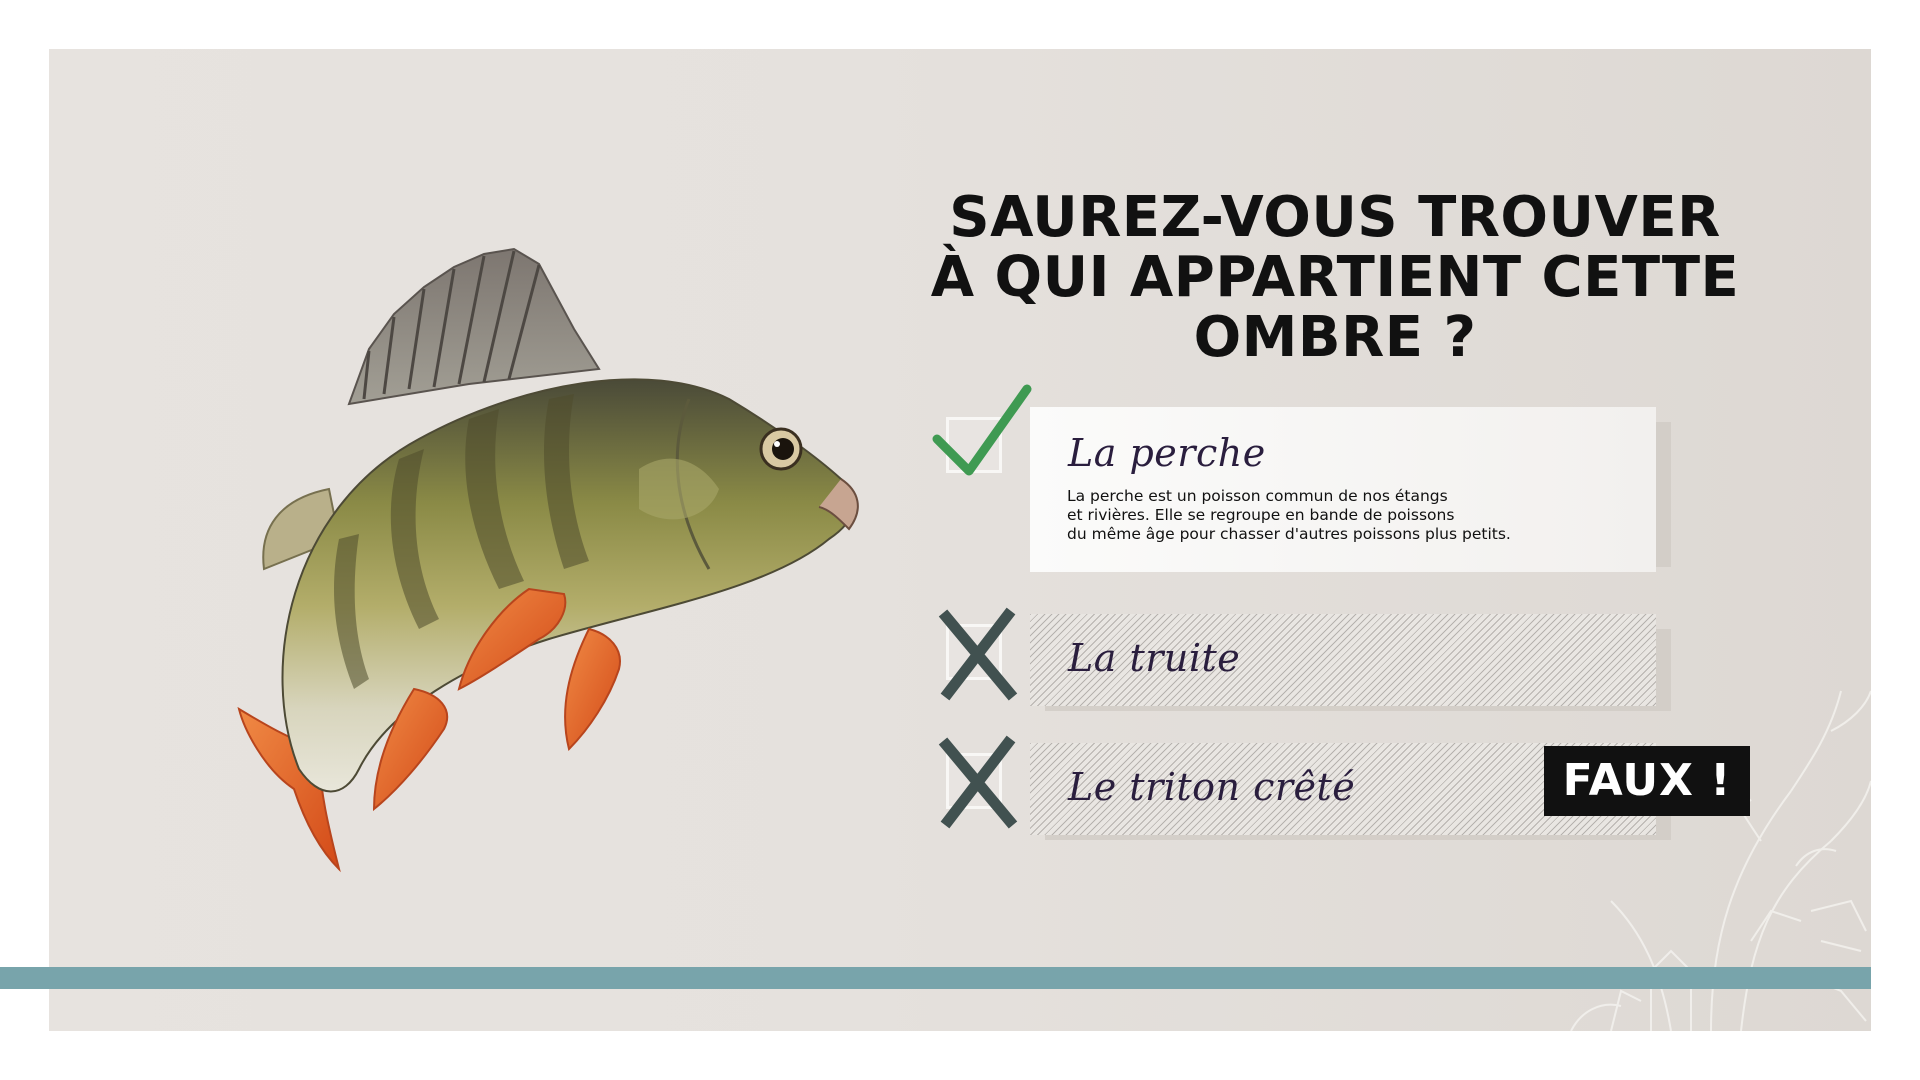 The width and height of the screenshot is (1920, 1080). What do you see at coordinates (1647, 781) in the screenshot?
I see `feedback-badge: FAUX !` at bounding box center [1647, 781].